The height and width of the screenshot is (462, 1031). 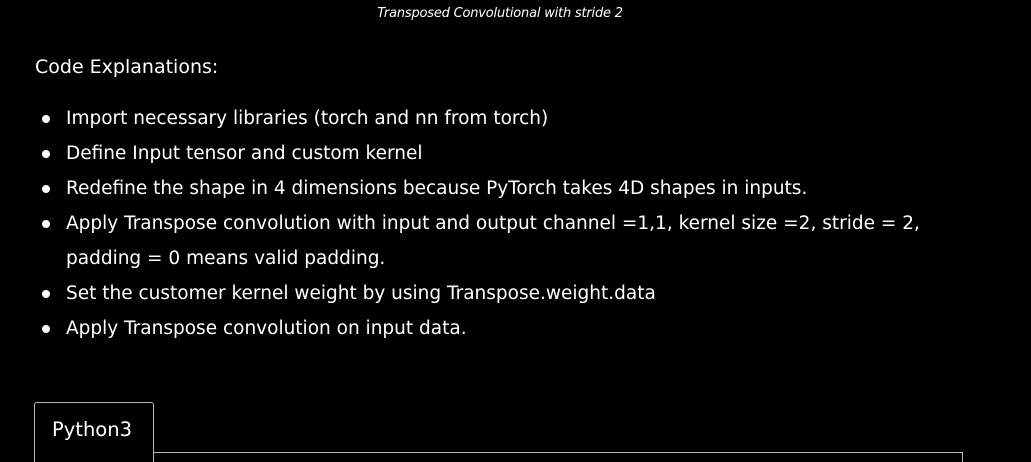 What do you see at coordinates (558, 452) in the screenshot?
I see `code-tab-divider` at bounding box center [558, 452].